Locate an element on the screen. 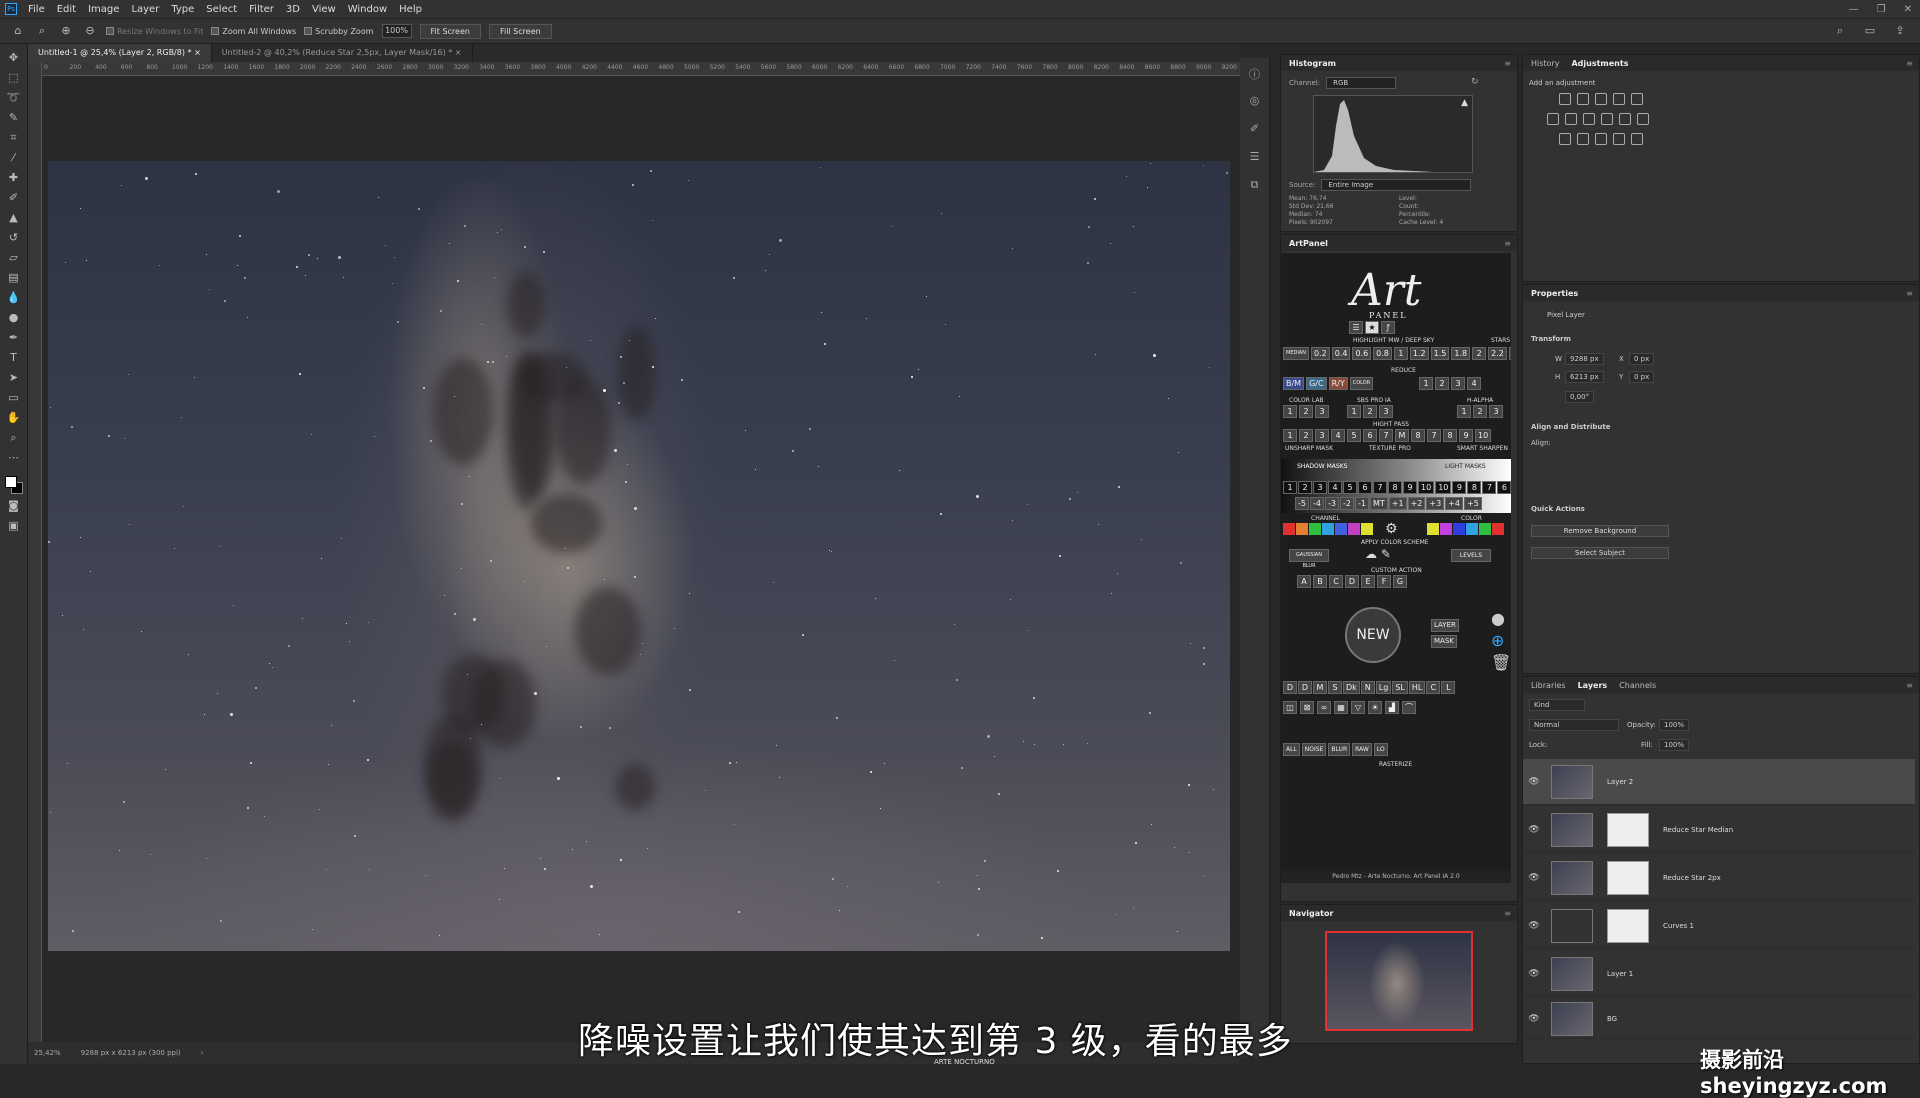  mask-value-button: 2 is located at coordinates (1305, 487).